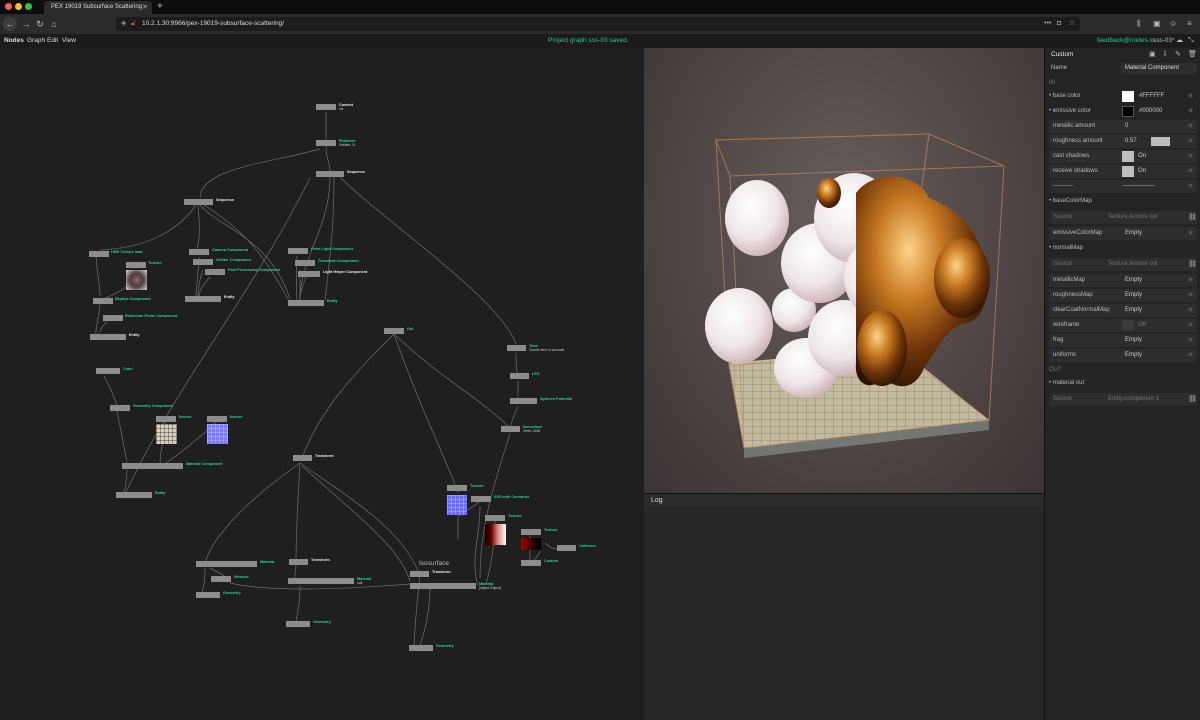 This screenshot has width=1200, height=720. Describe the element at coordinates (1128, 325) in the screenshot. I see `wireframe-toggle` at that location.